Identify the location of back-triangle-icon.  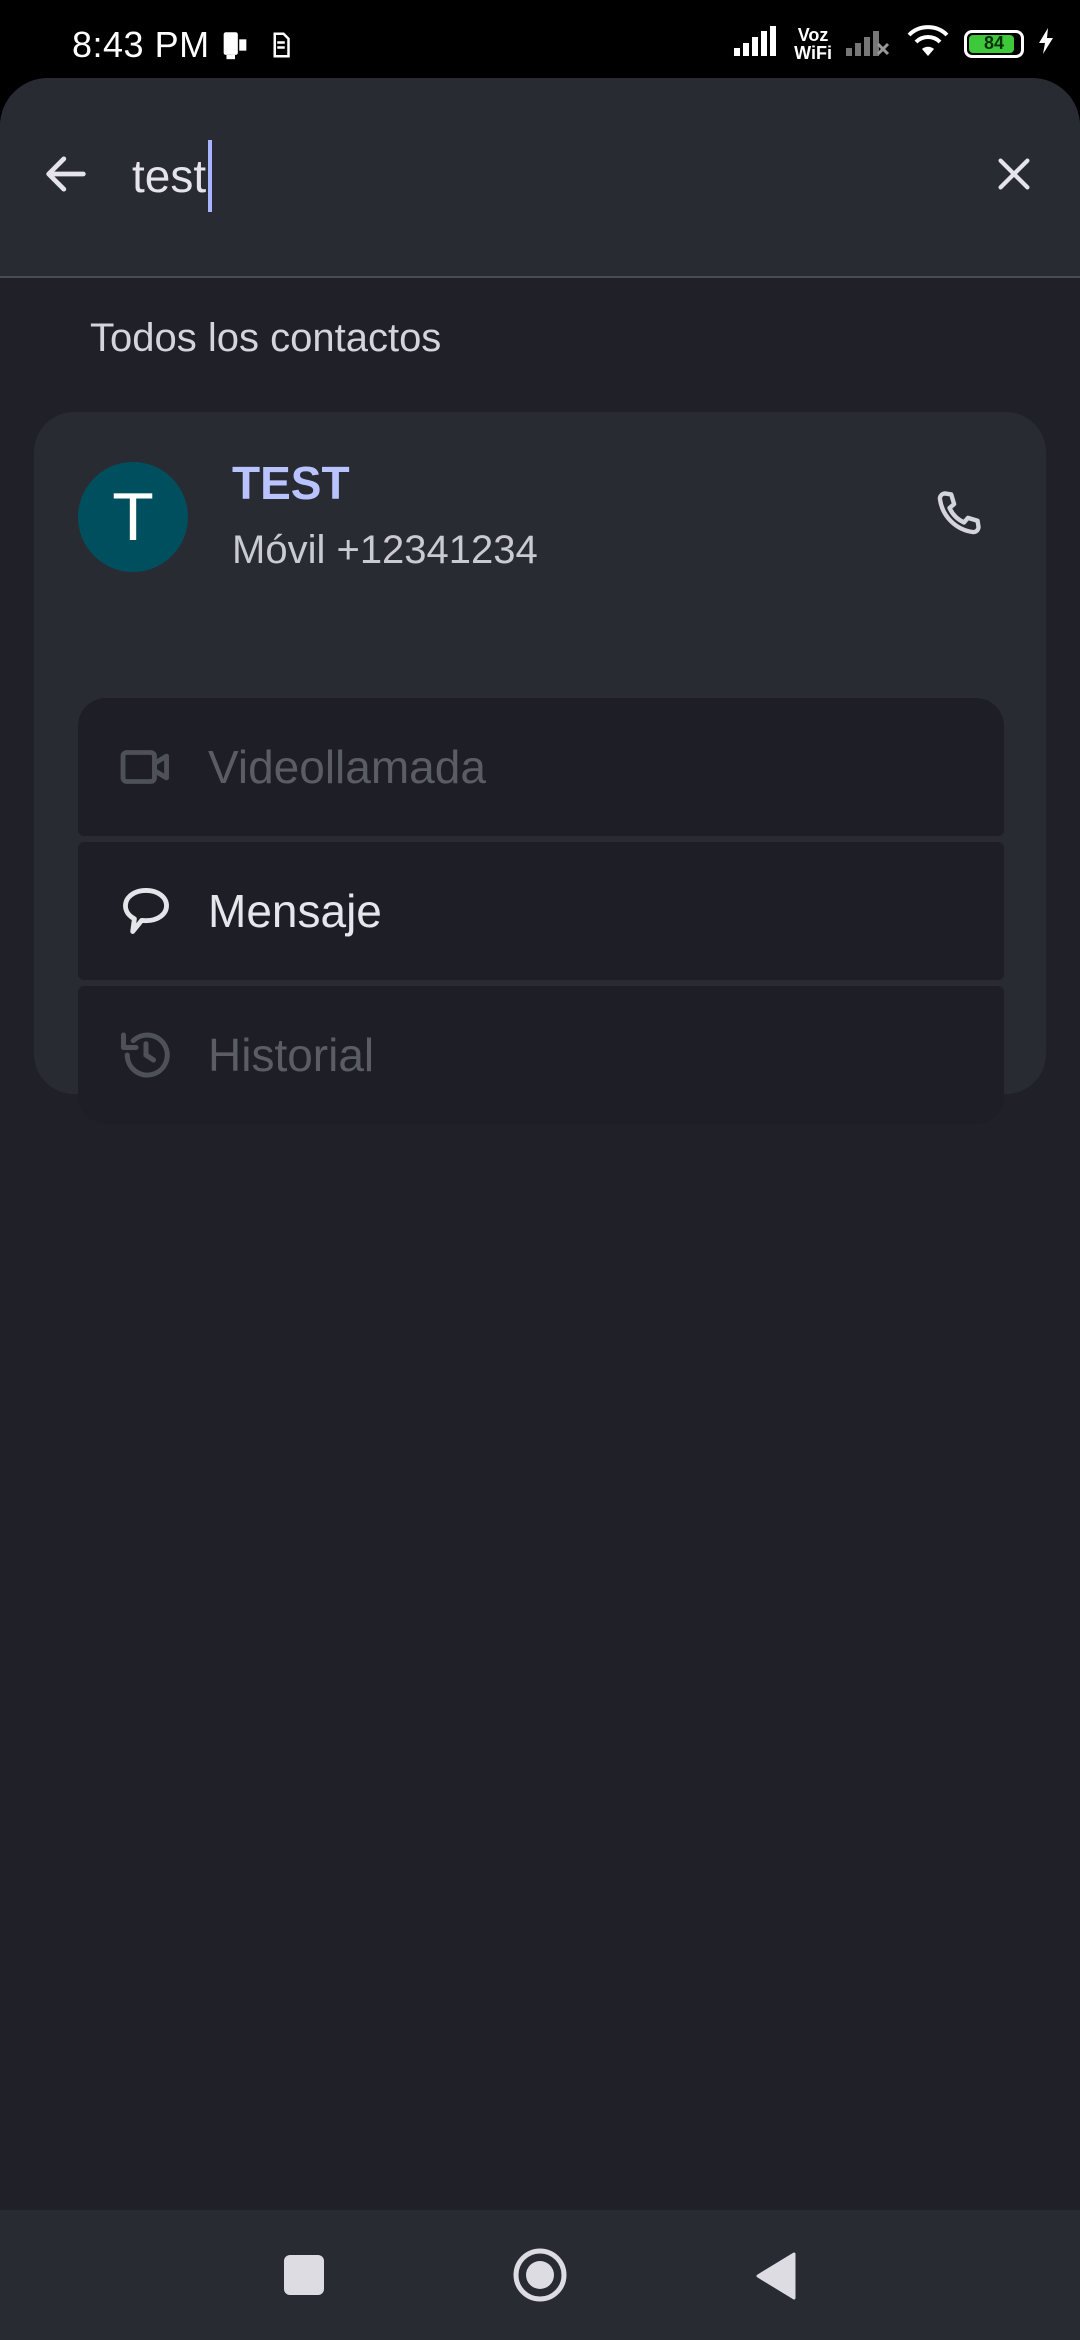
(776, 2276).